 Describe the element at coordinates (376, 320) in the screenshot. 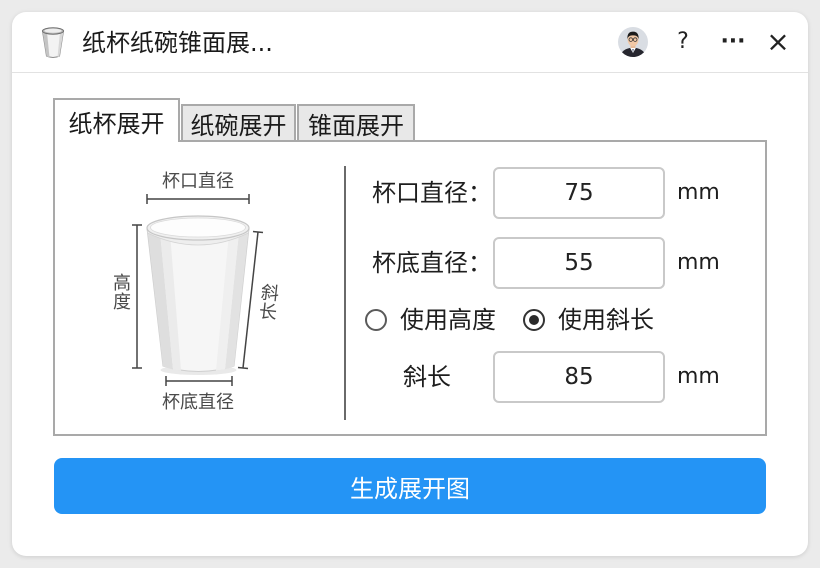

I see `use-height-radio` at that location.